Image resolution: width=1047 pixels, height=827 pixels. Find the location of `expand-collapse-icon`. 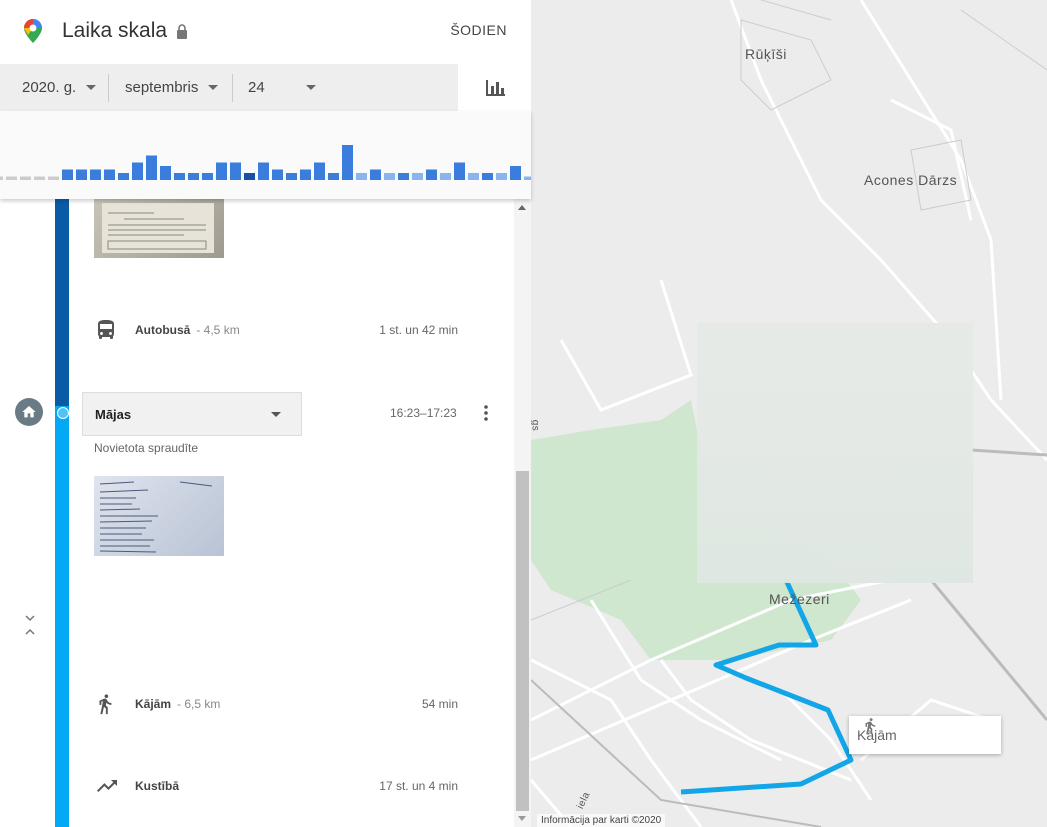

expand-collapse-icon is located at coordinates (30, 625).